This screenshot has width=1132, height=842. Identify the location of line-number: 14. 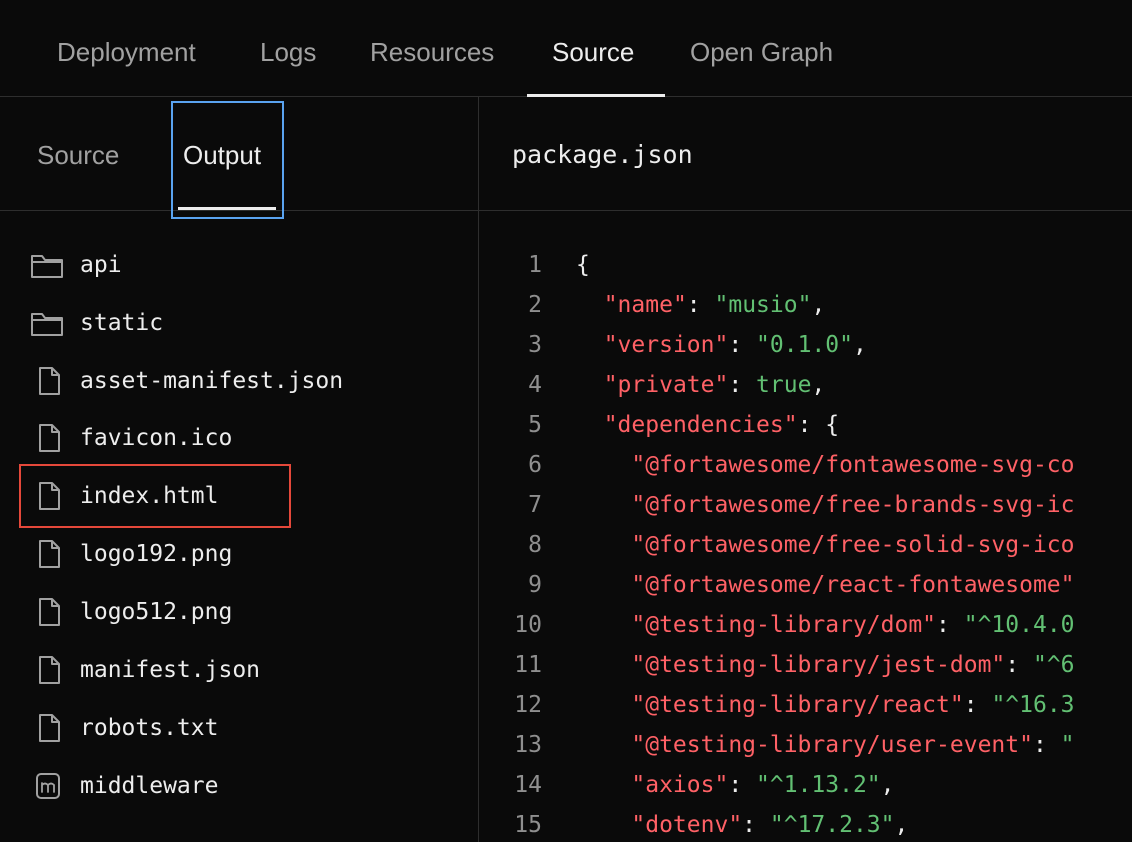
(528, 785).